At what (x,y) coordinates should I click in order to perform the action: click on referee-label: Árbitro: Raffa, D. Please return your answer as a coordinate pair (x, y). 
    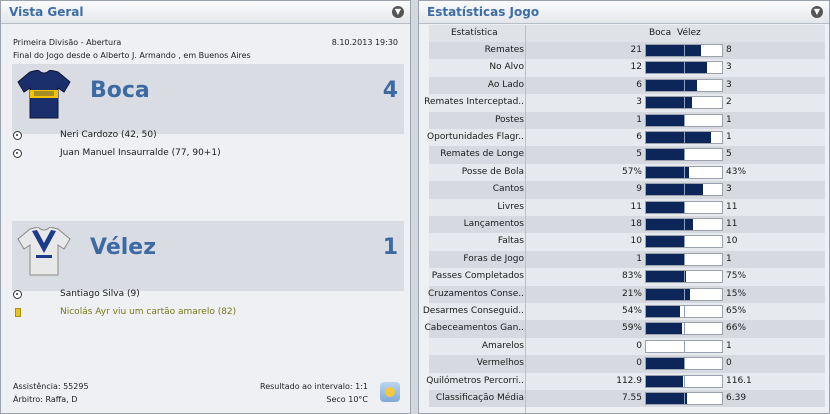
    Looking at the image, I should click on (45, 399).